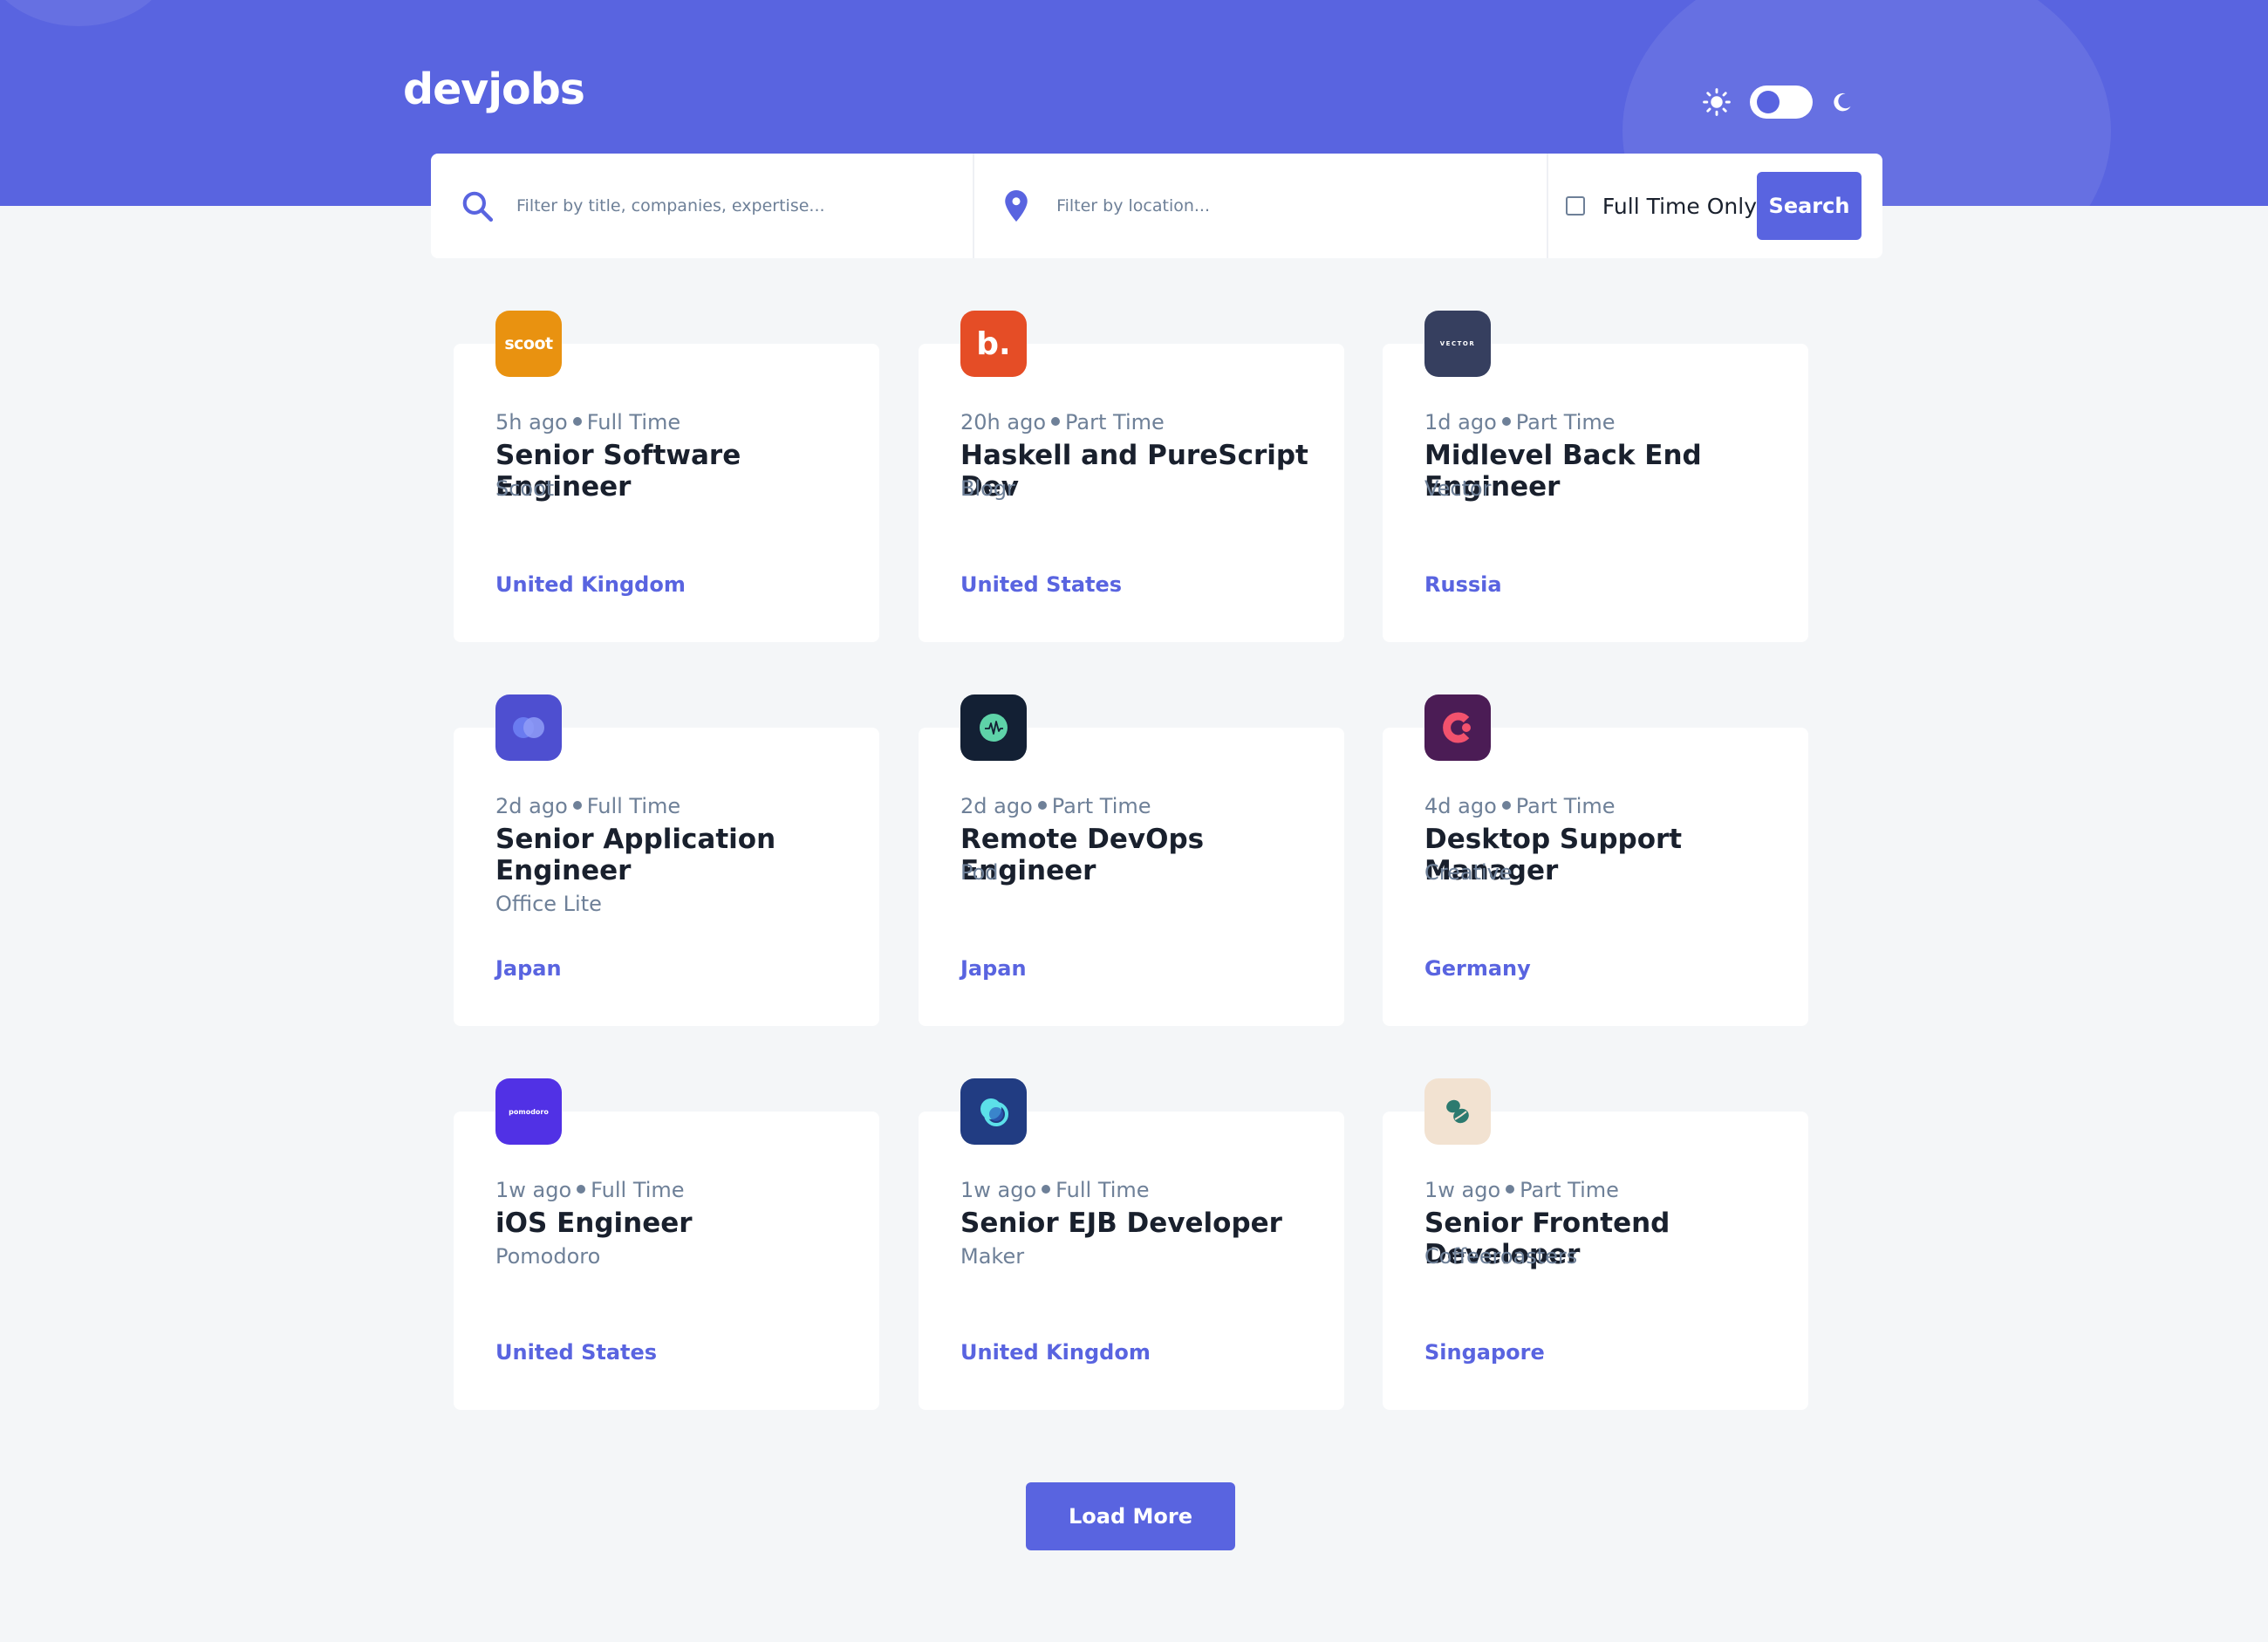 The height and width of the screenshot is (1642, 2268). What do you see at coordinates (639, 855) in the screenshot?
I see `job-title: Senior Application Engineer` at bounding box center [639, 855].